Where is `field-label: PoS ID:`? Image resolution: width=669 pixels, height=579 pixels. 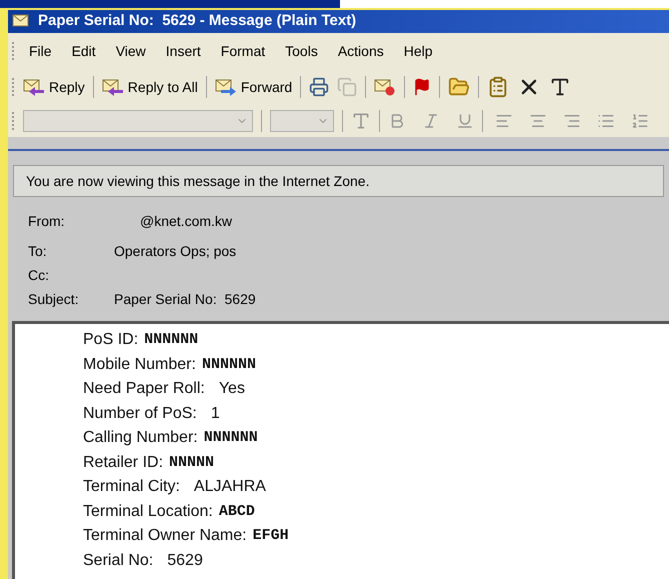
field-label: PoS ID: is located at coordinates (110, 340).